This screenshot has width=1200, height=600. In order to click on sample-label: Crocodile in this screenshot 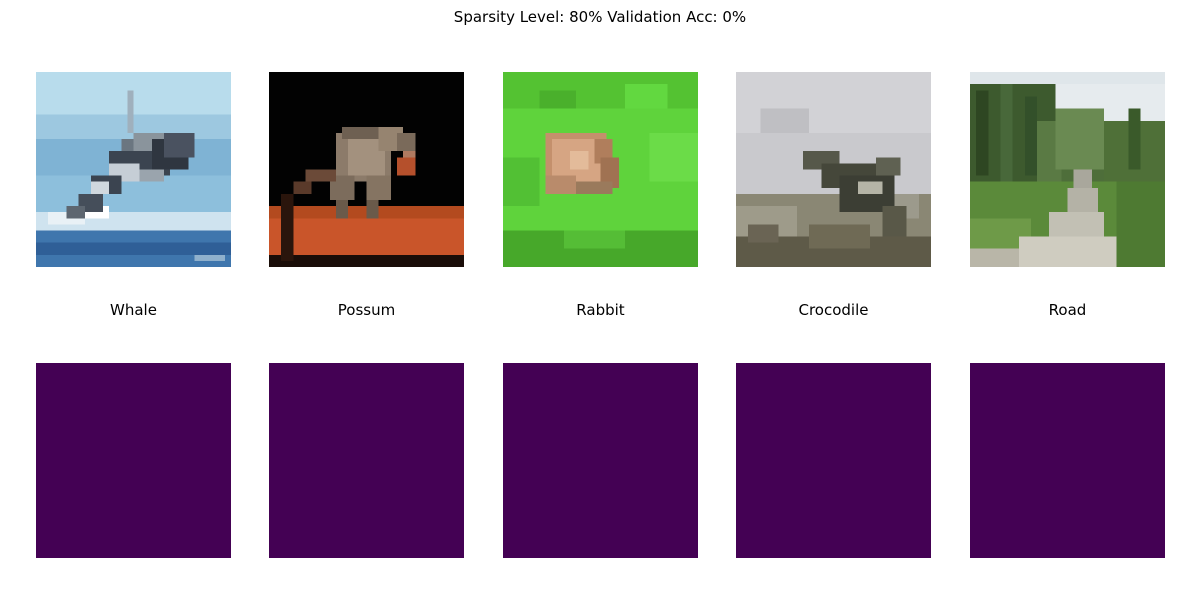, I will do `click(833, 310)`.